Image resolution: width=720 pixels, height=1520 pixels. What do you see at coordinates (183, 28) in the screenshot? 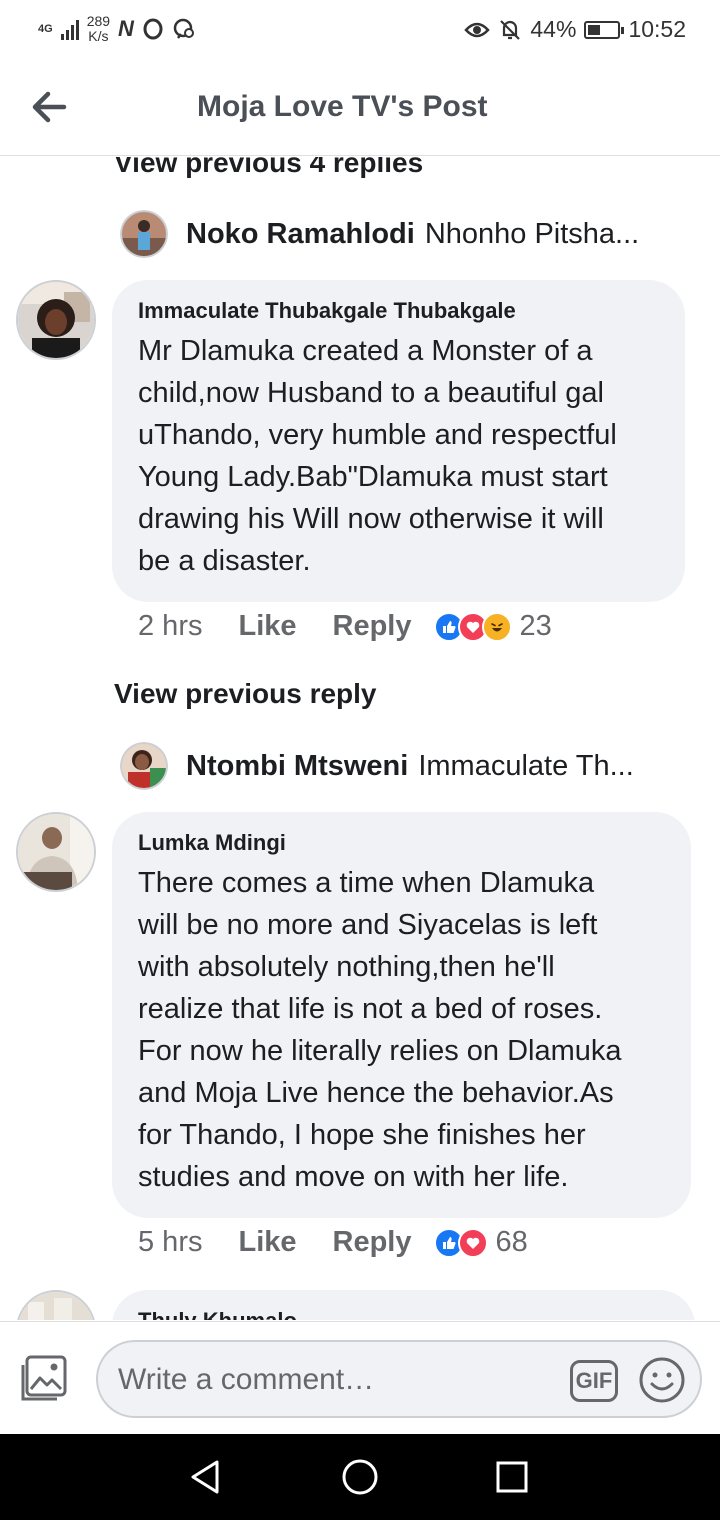
I see `messenger-icon` at bounding box center [183, 28].